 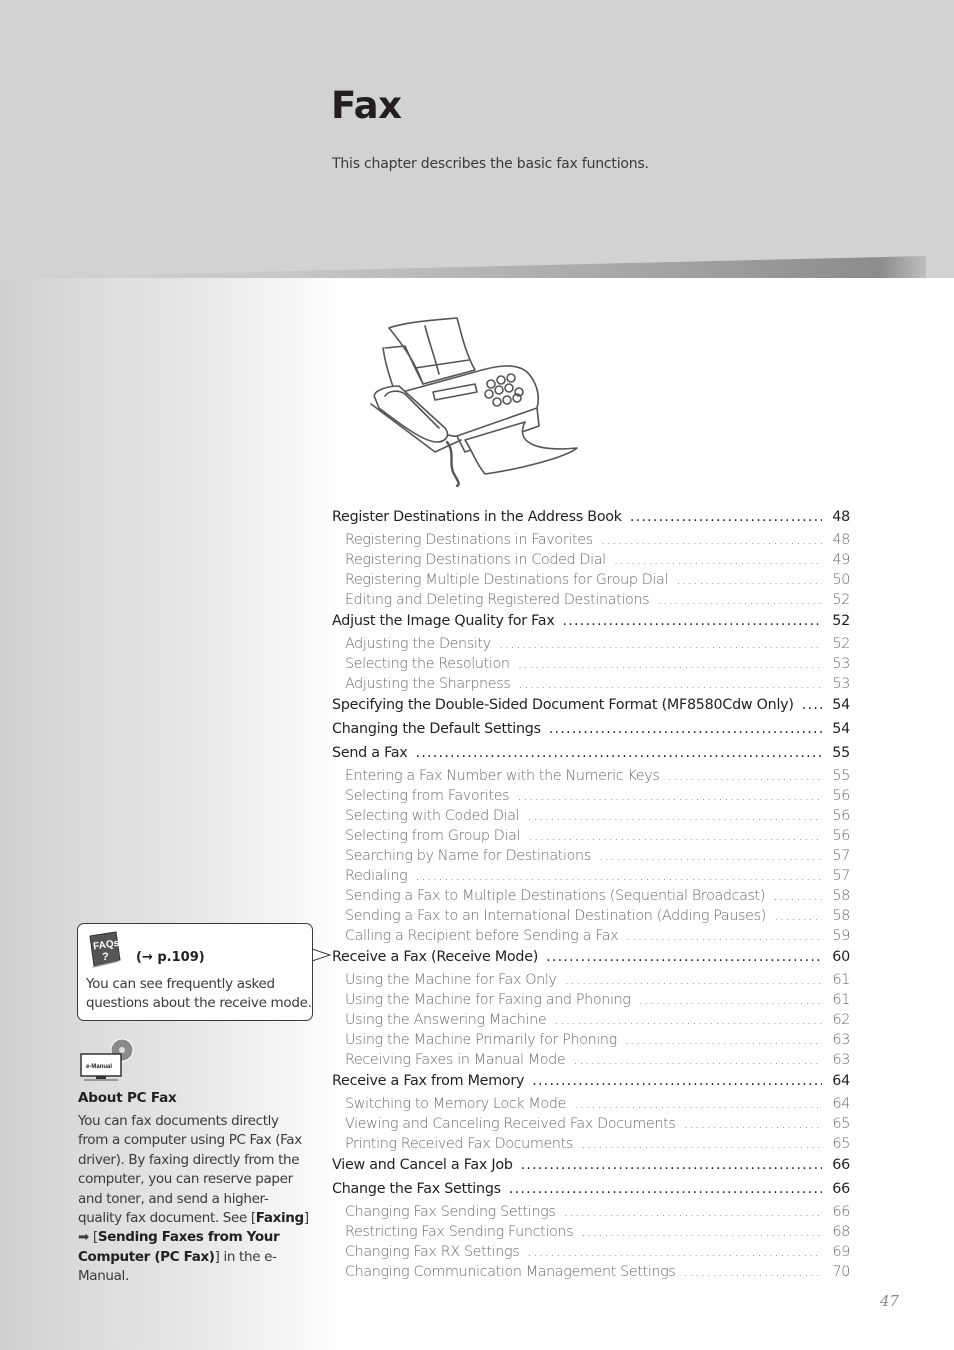 I want to click on toc-entry-label: View and Cancel a Fax Job, so click(x=422, y=1165).